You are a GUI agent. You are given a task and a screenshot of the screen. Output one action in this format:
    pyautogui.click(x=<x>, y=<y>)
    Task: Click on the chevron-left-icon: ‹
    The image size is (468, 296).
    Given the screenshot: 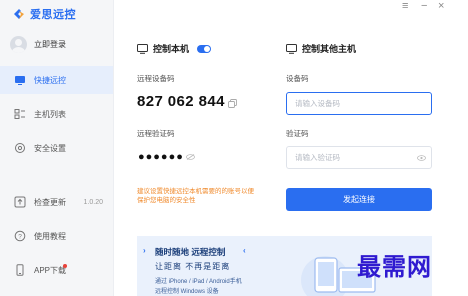 What is the action you would take?
    pyautogui.click(x=244, y=250)
    